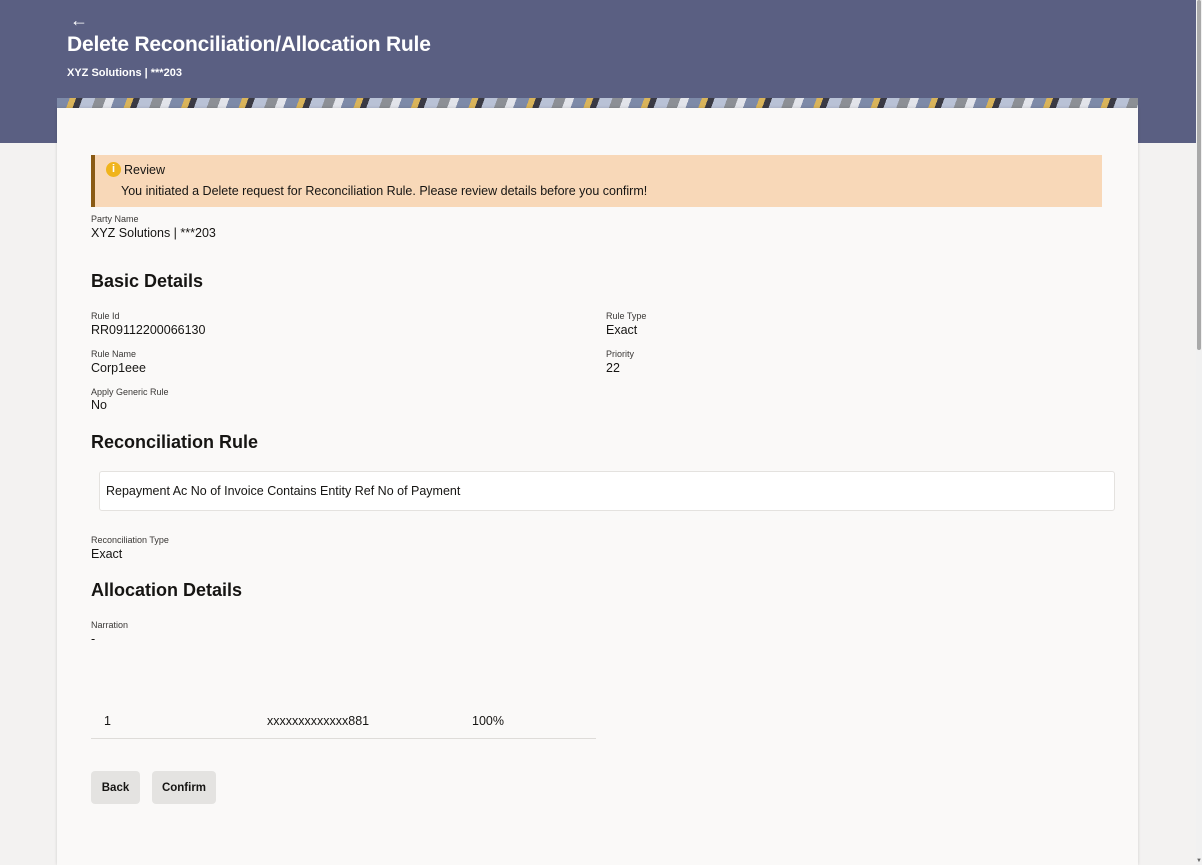  What do you see at coordinates (167, 590) in the screenshot?
I see `allocation-details-title: Allocation Details` at bounding box center [167, 590].